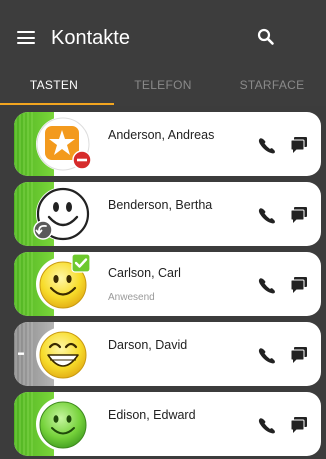 This screenshot has height=459, width=326. I want to click on contact-name: Carlson, Carl, so click(144, 273).